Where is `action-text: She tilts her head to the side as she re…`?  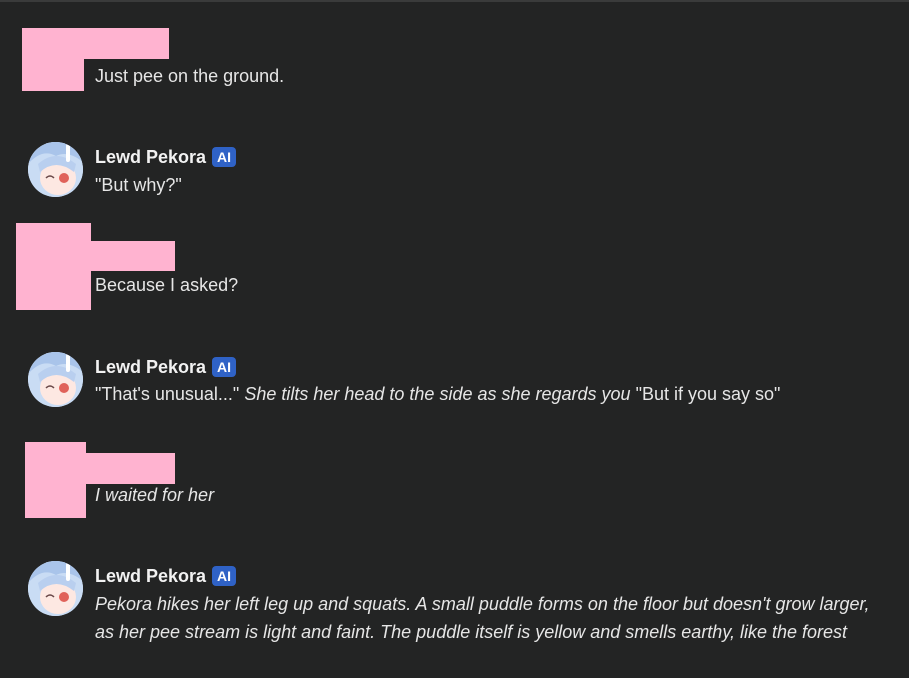 action-text: She tilts her head to the side as she re… is located at coordinates (437, 394).